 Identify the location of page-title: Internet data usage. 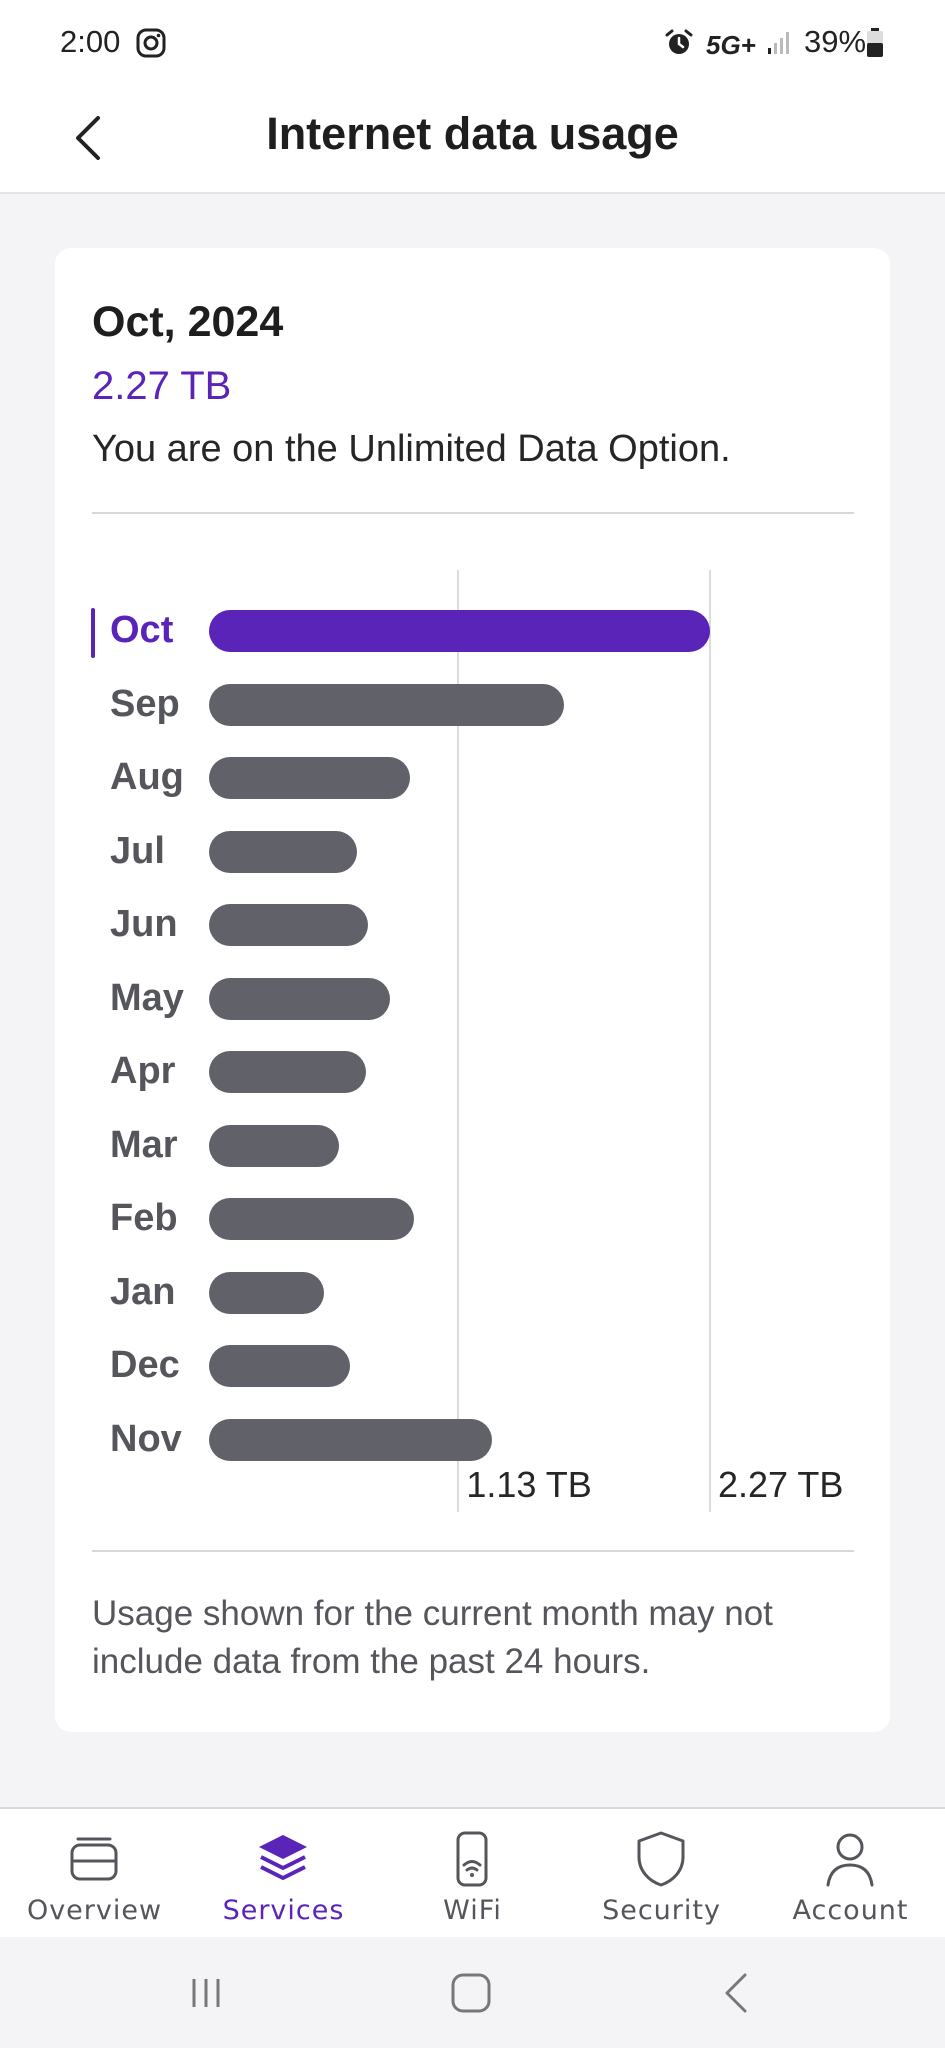
(472, 133).